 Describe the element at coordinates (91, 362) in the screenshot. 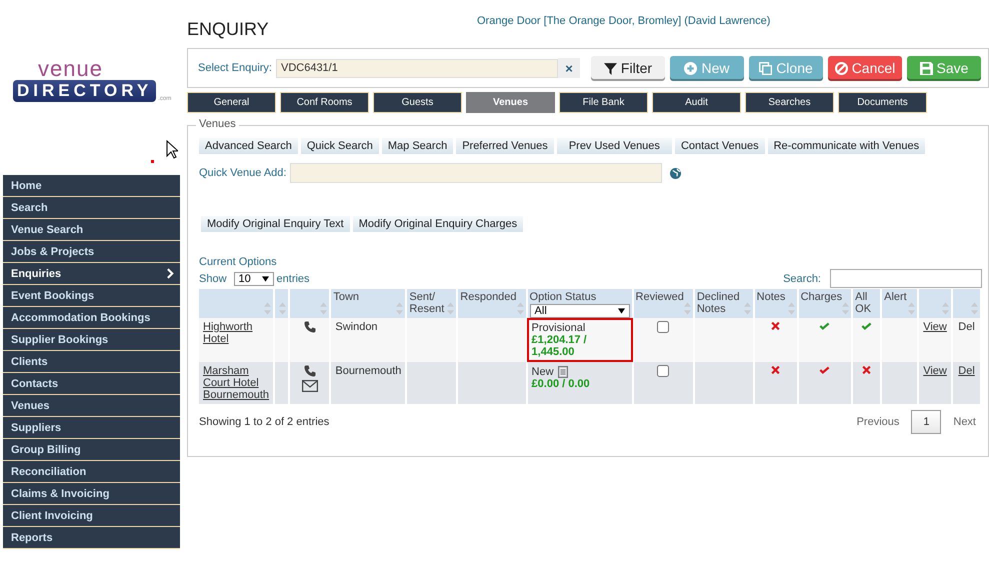

I see `nav-item: Clients` at that location.